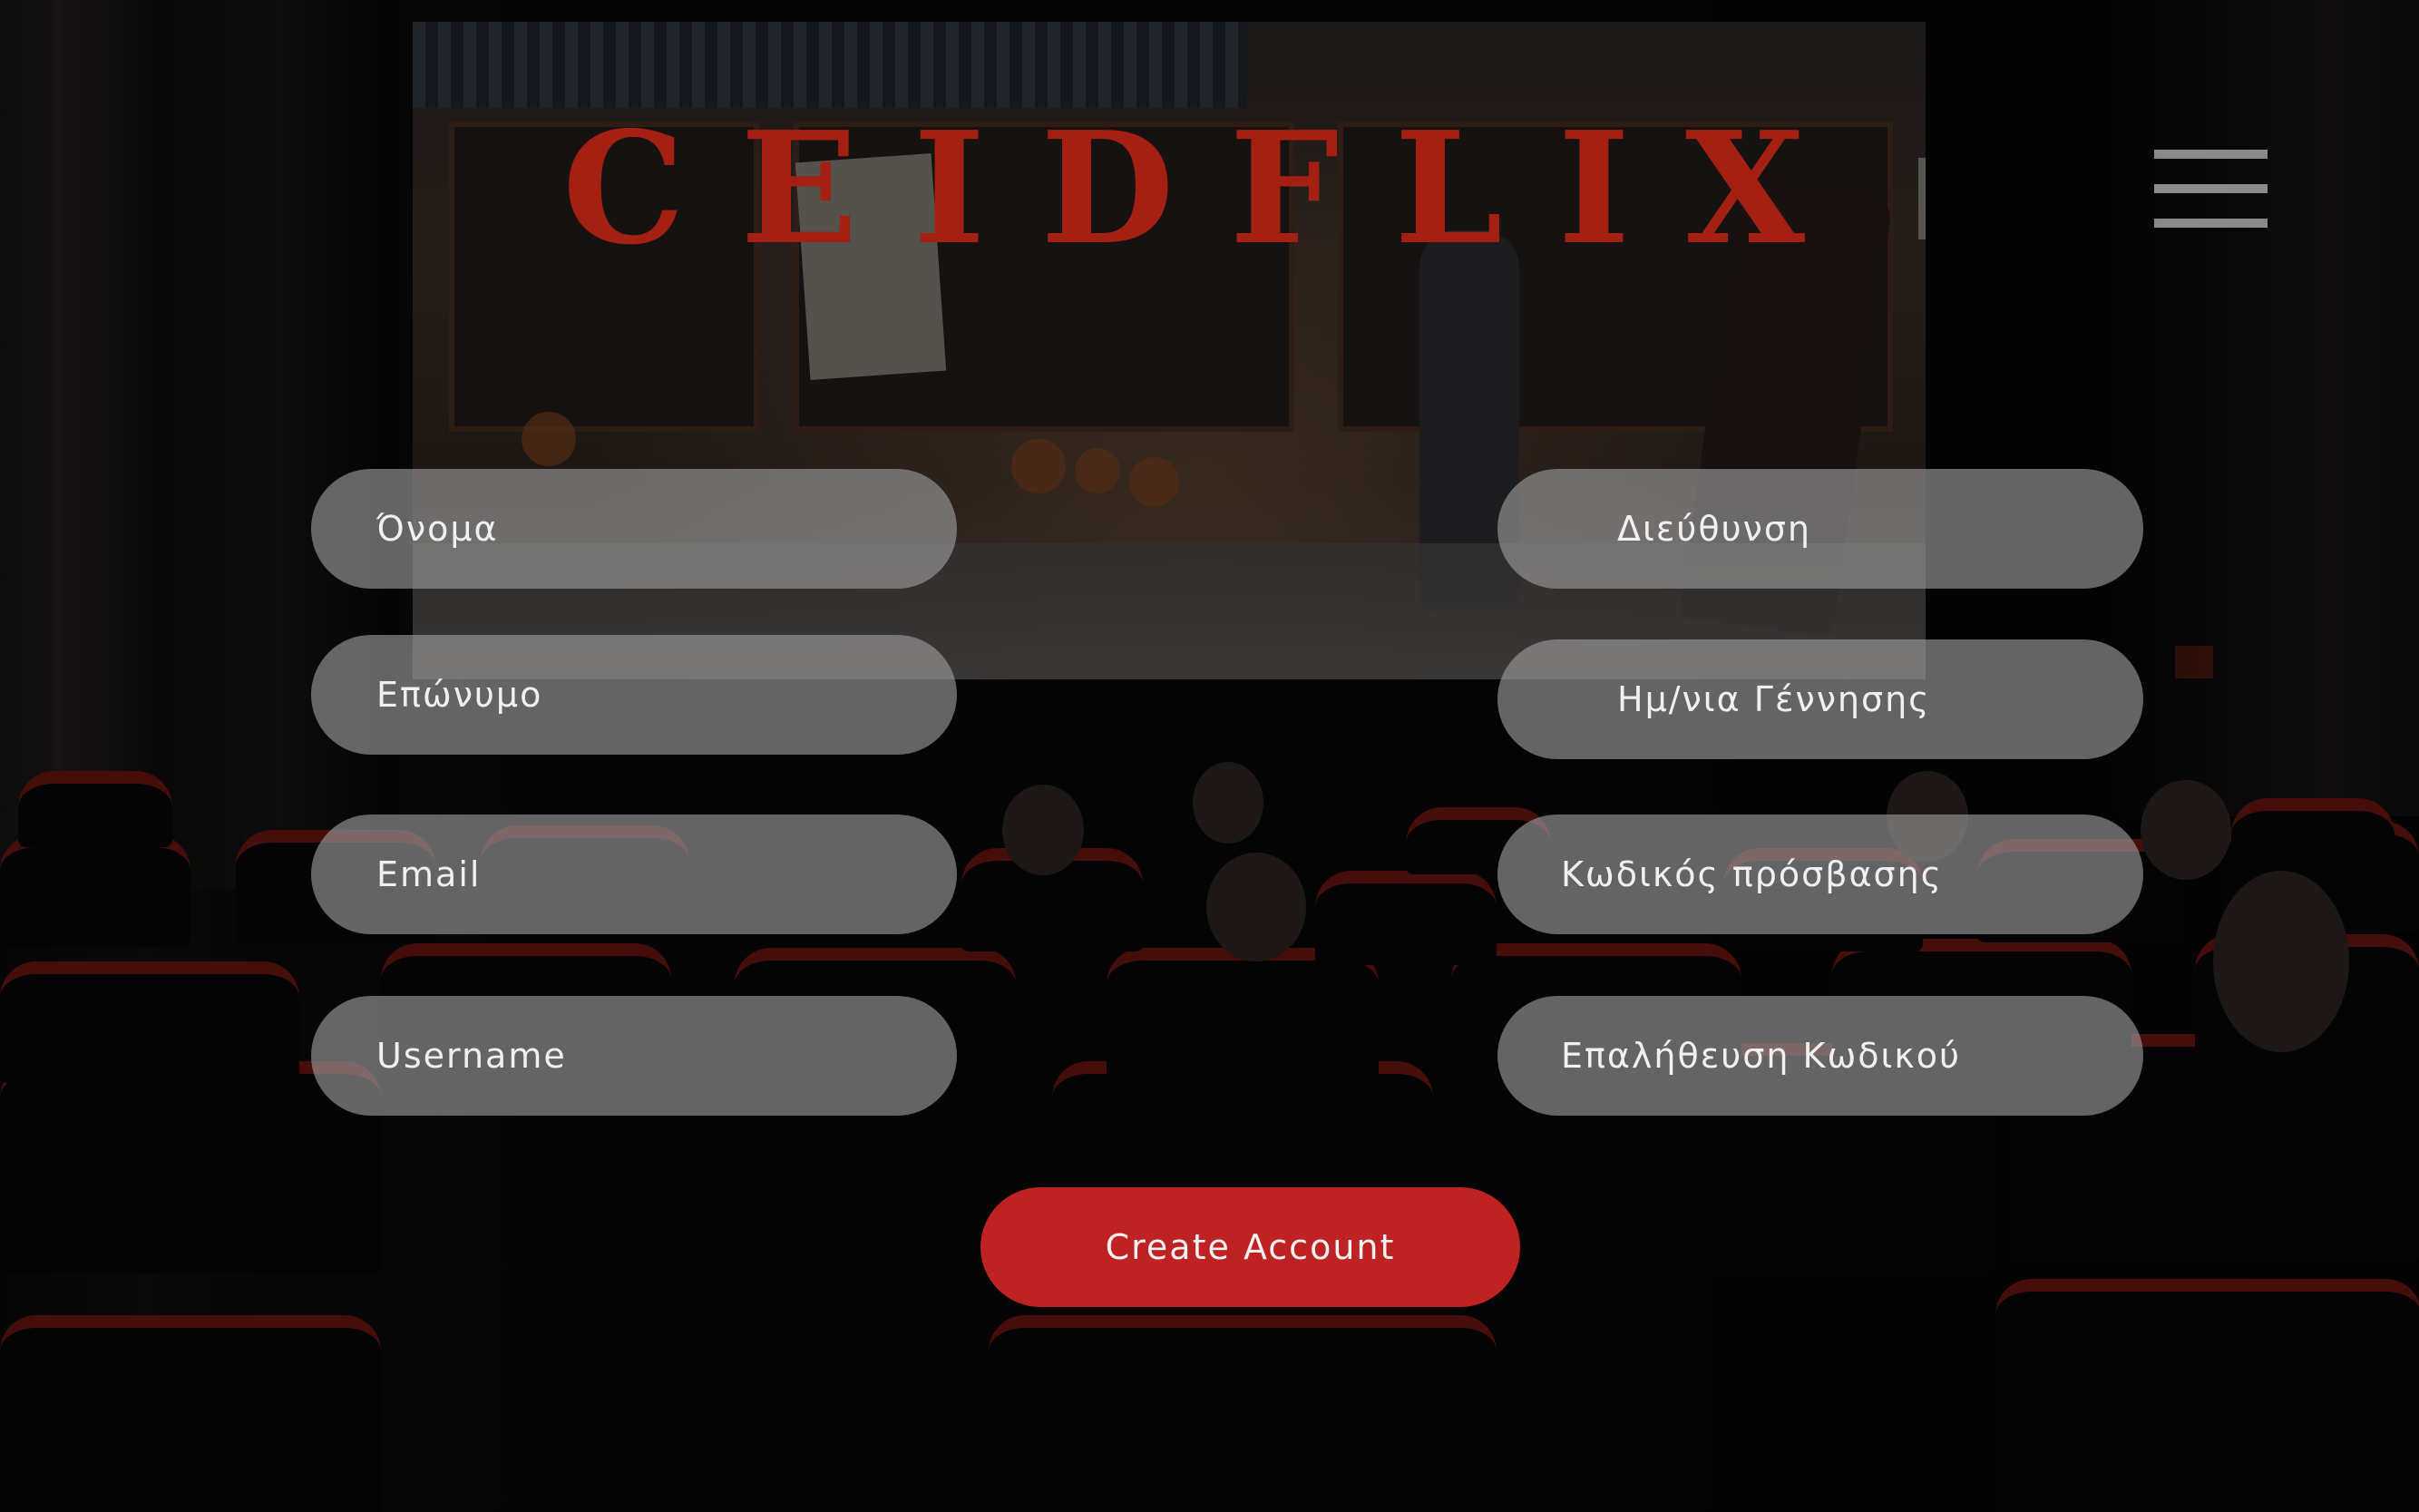  I want to click on create-account-button: Create Account, so click(1250, 1247).